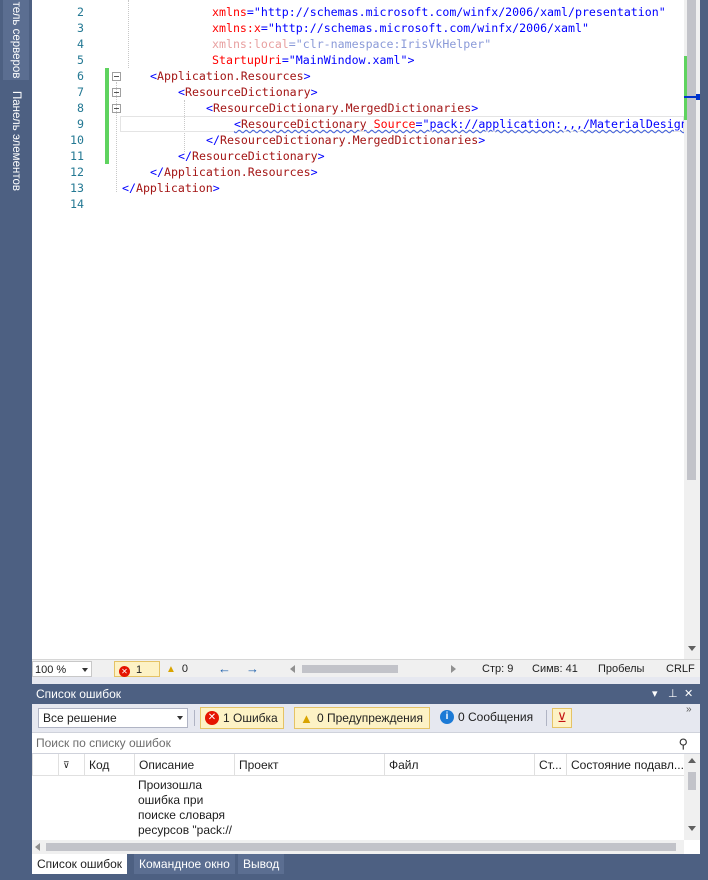 Image resolution: width=708 pixels, height=880 pixels. What do you see at coordinates (361, 847) in the screenshot?
I see `grid-horizontal-thumb` at bounding box center [361, 847].